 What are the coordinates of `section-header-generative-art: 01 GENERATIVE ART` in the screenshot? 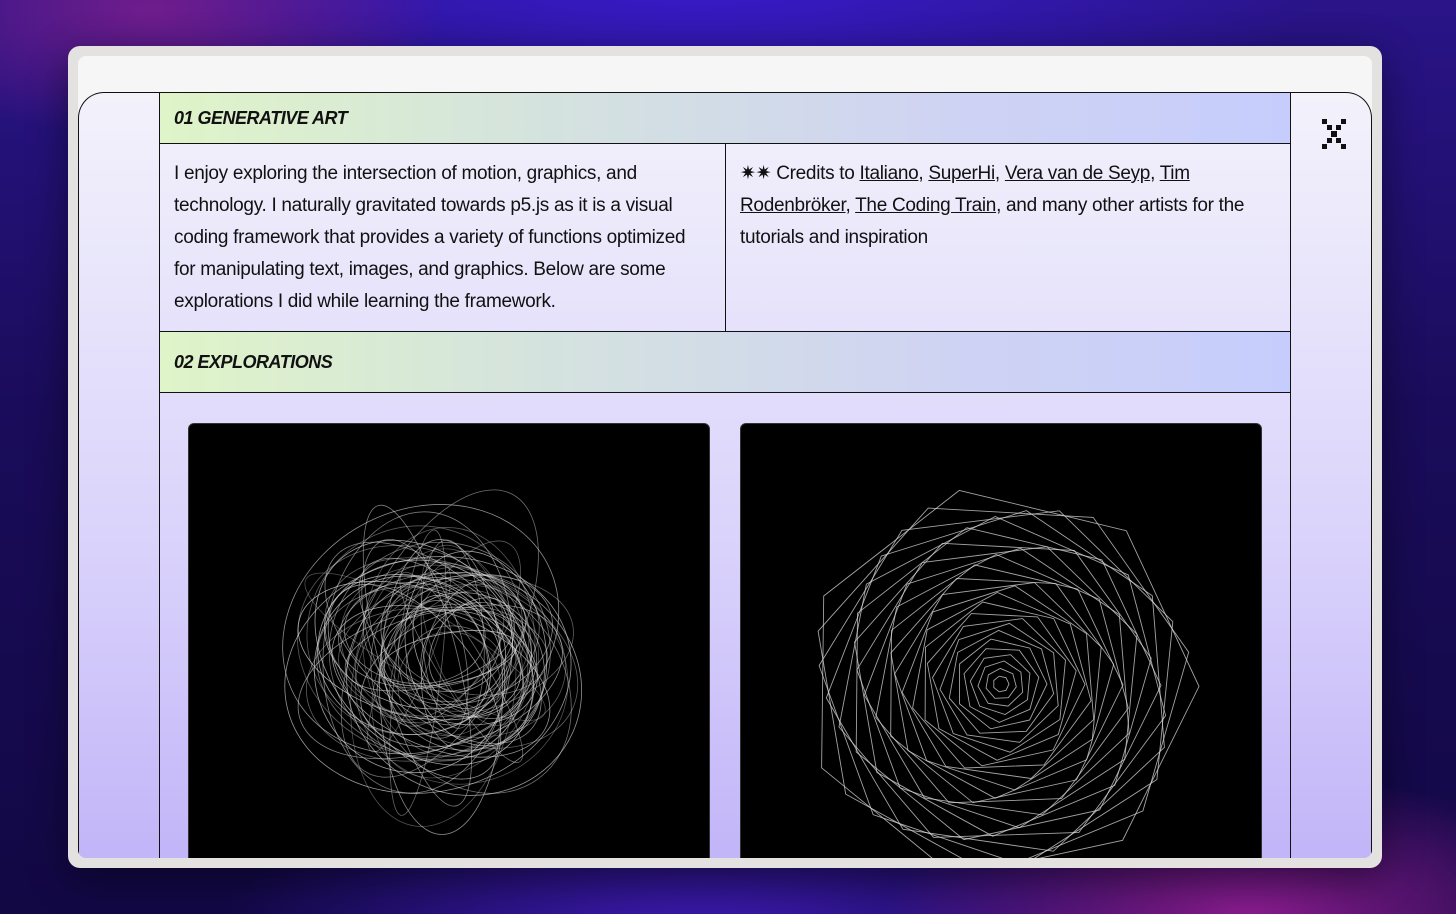 It's located at (725, 118).